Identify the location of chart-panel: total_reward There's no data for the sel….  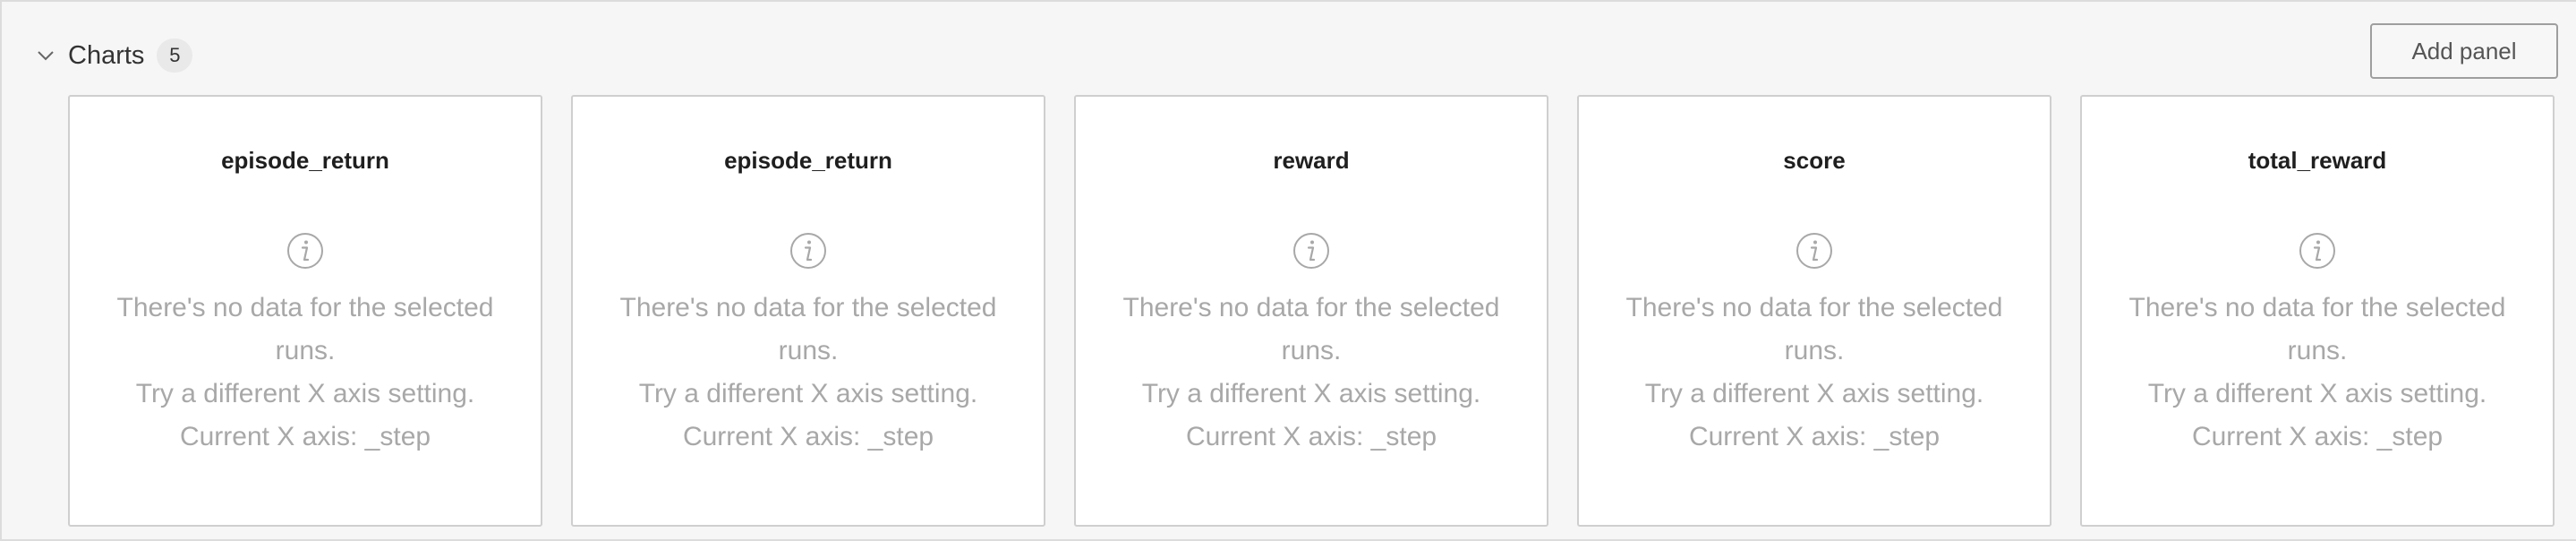
(2317, 311).